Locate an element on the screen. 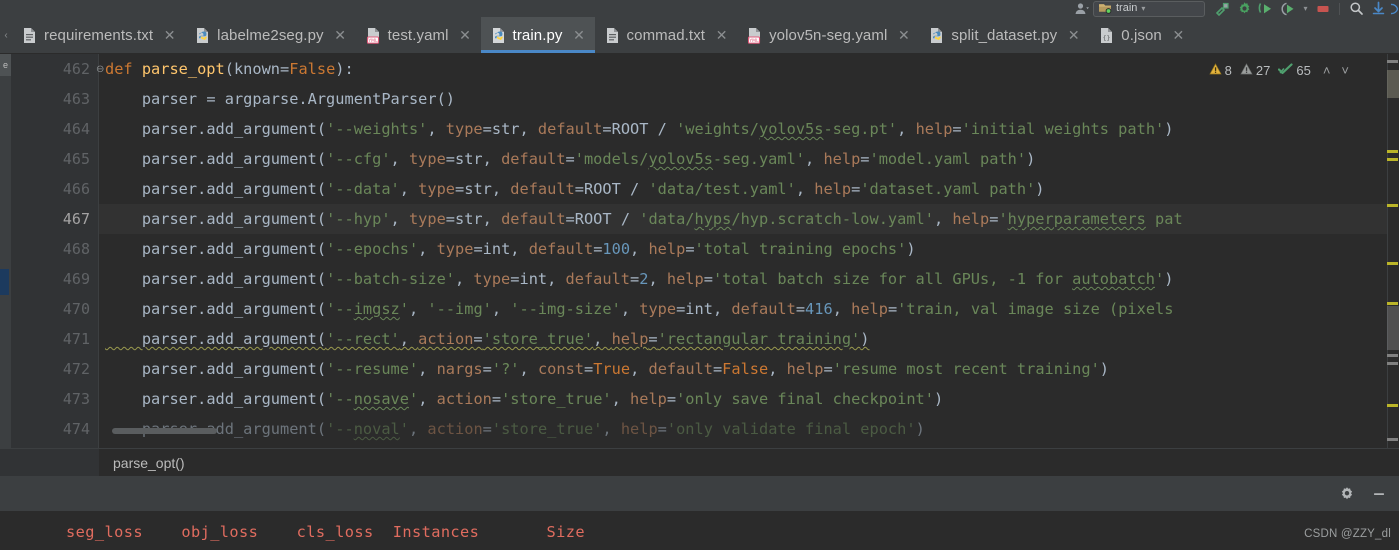 Image resolution: width=1399 pixels, height=550 pixels. code-token: str is located at coordinates (469, 219).